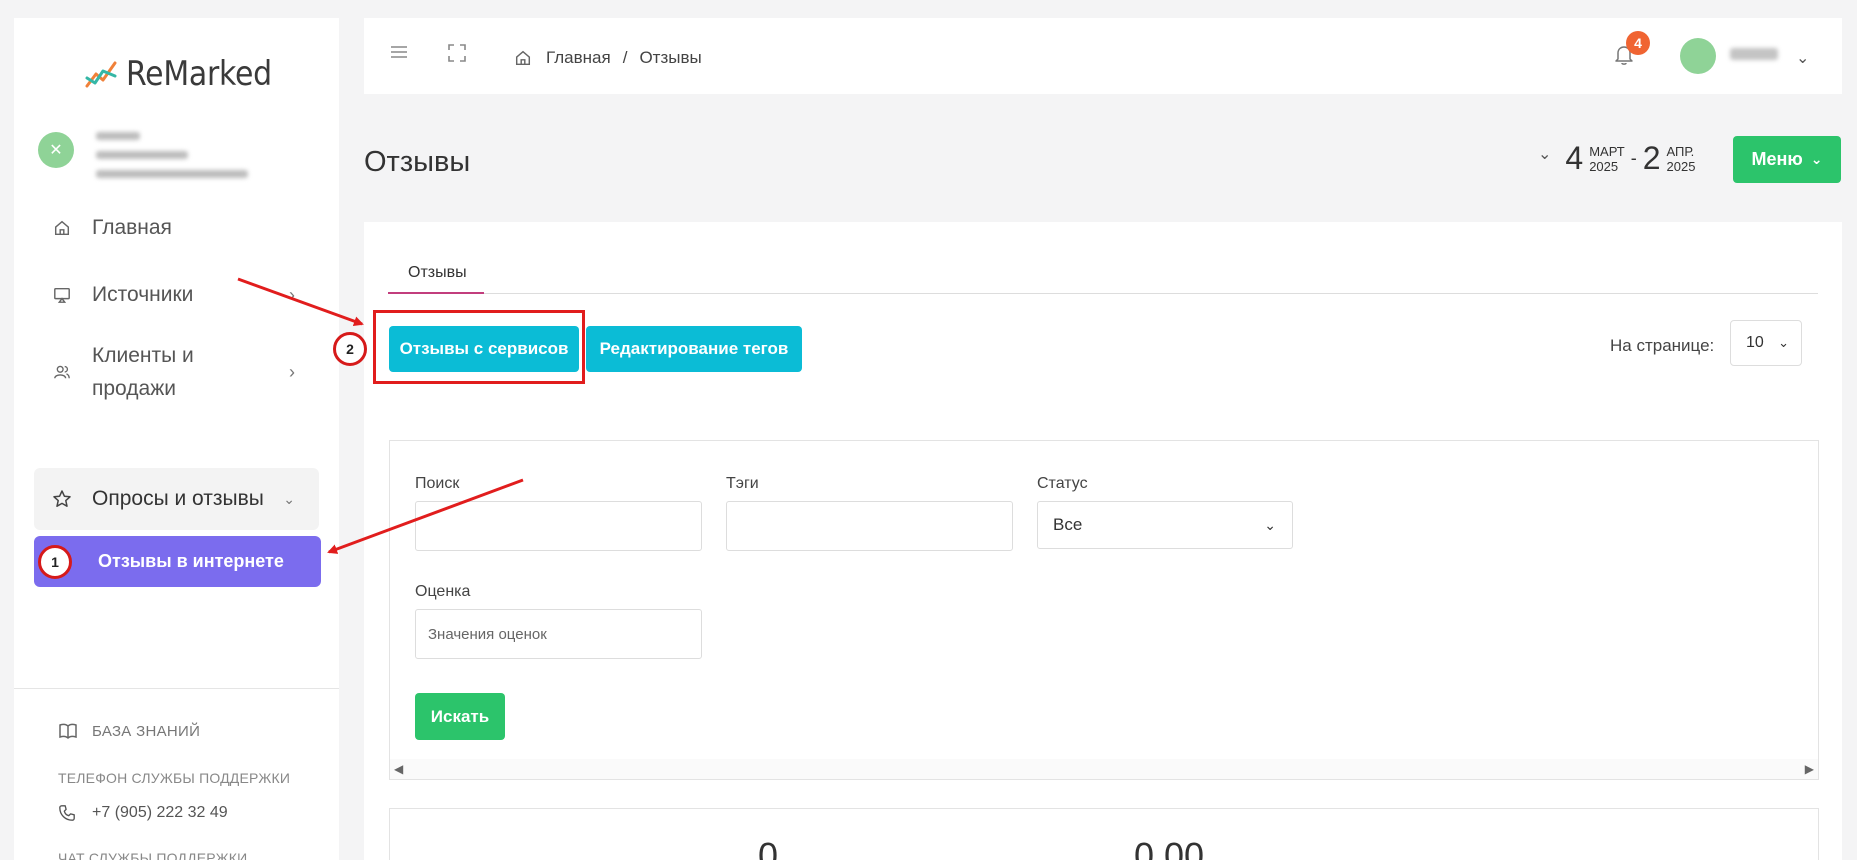 This screenshot has width=1857, height=860. What do you see at coordinates (174, 778) in the screenshot?
I see `support-phone-label: ТЕЛЕФОН СЛУЖБЫ ПОДДЕРЖКИ` at bounding box center [174, 778].